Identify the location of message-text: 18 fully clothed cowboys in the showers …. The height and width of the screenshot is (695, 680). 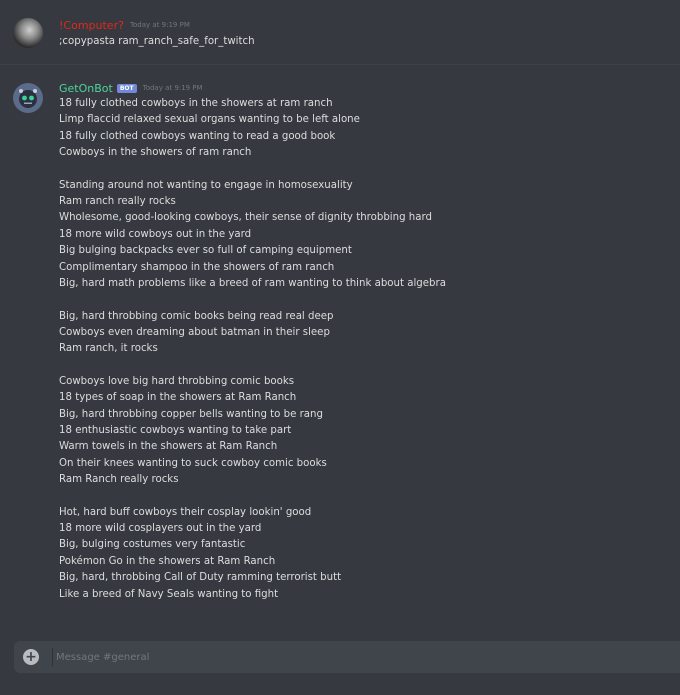
(196, 103).